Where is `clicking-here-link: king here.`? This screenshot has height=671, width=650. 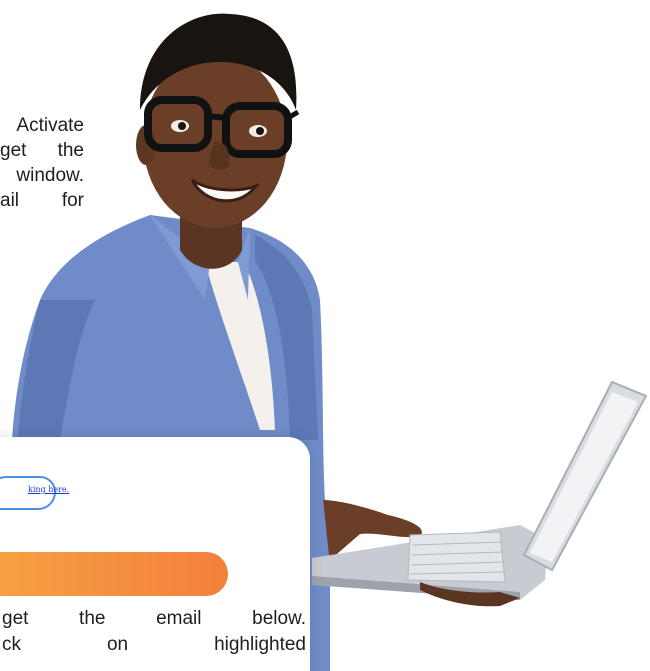
clicking-here-link: king here. is located at coordinates (48, 489).